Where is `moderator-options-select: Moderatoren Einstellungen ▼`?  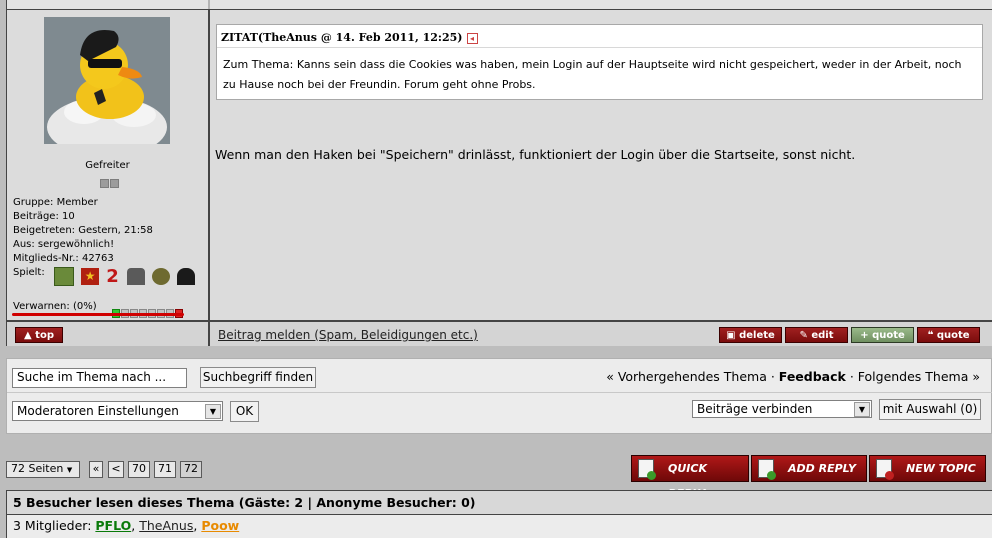
moderator-options-select: Moderatoren Einstellungen ▼ is located at coordinates (117, 411).